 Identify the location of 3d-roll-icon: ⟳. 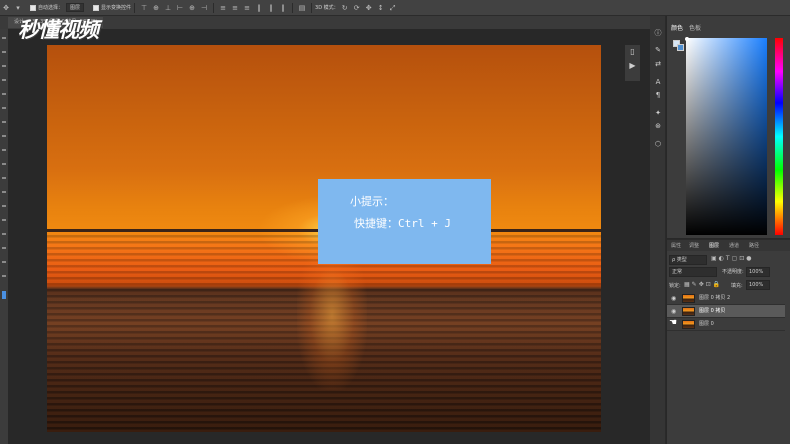
(357, 8).